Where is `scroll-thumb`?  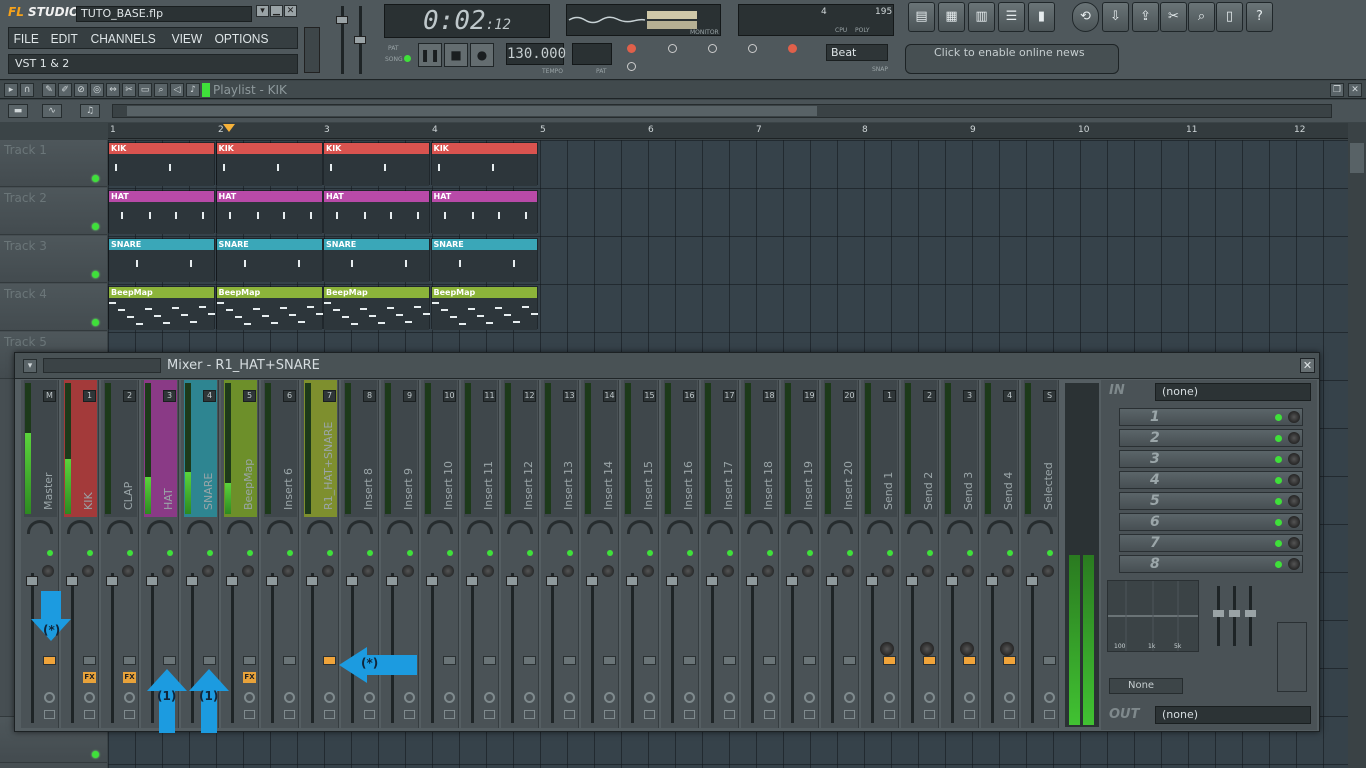
scroll-thumb is located at coordinates (472, 111).